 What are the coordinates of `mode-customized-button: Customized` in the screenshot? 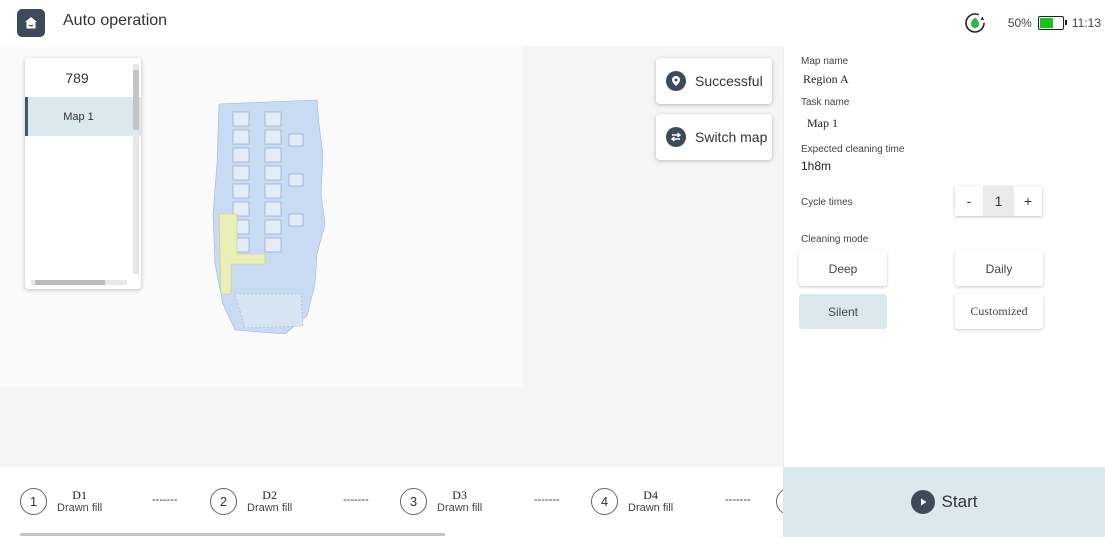 It's located at (999, 311).